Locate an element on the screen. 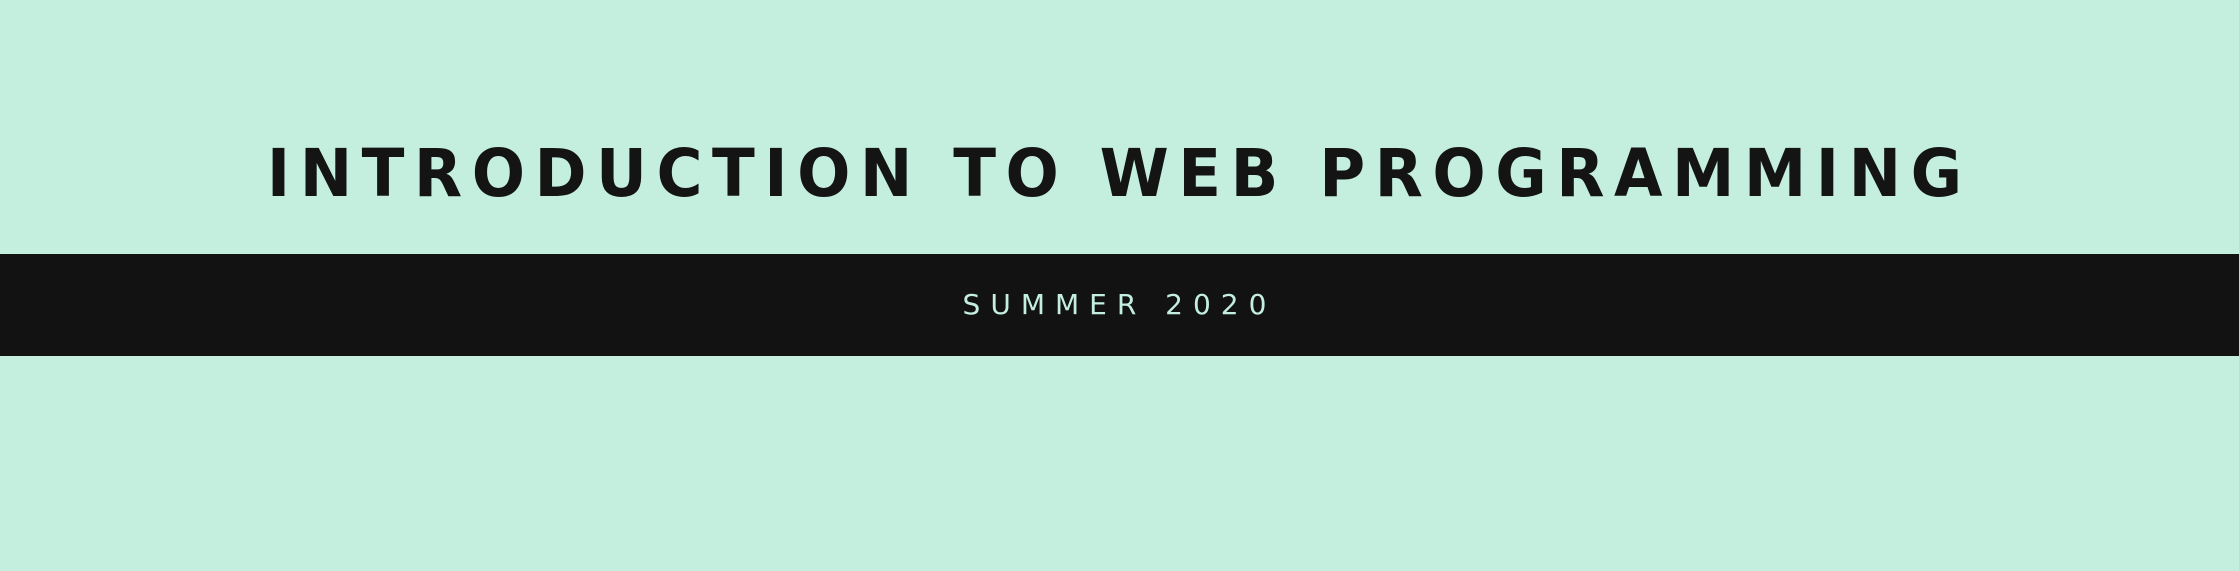 The image size is (2239, 571). page-subtitle: SUMMER 2020 is located at coordinates (1119, 304).